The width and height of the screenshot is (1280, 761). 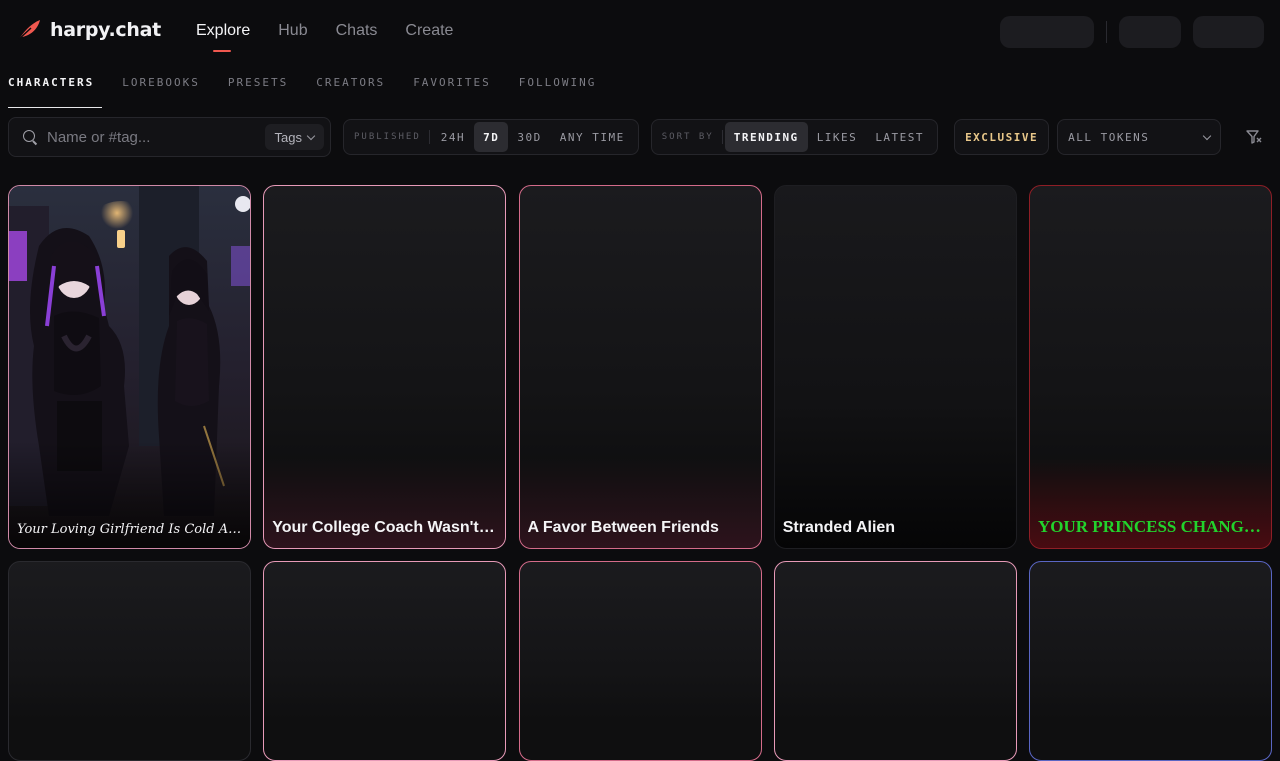 What do you see at coordinates (105, 30) in the screenshot?
I see `app-name: harpy.chat` at bounding box center [105, 30].